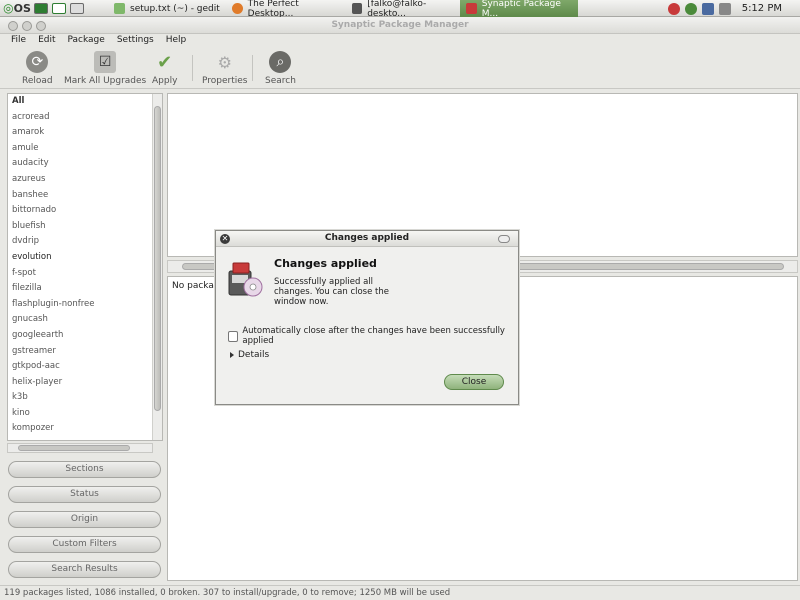 This screenshot has height=600, width=800. I want to click on list-item: azureus, so click(85, 180).